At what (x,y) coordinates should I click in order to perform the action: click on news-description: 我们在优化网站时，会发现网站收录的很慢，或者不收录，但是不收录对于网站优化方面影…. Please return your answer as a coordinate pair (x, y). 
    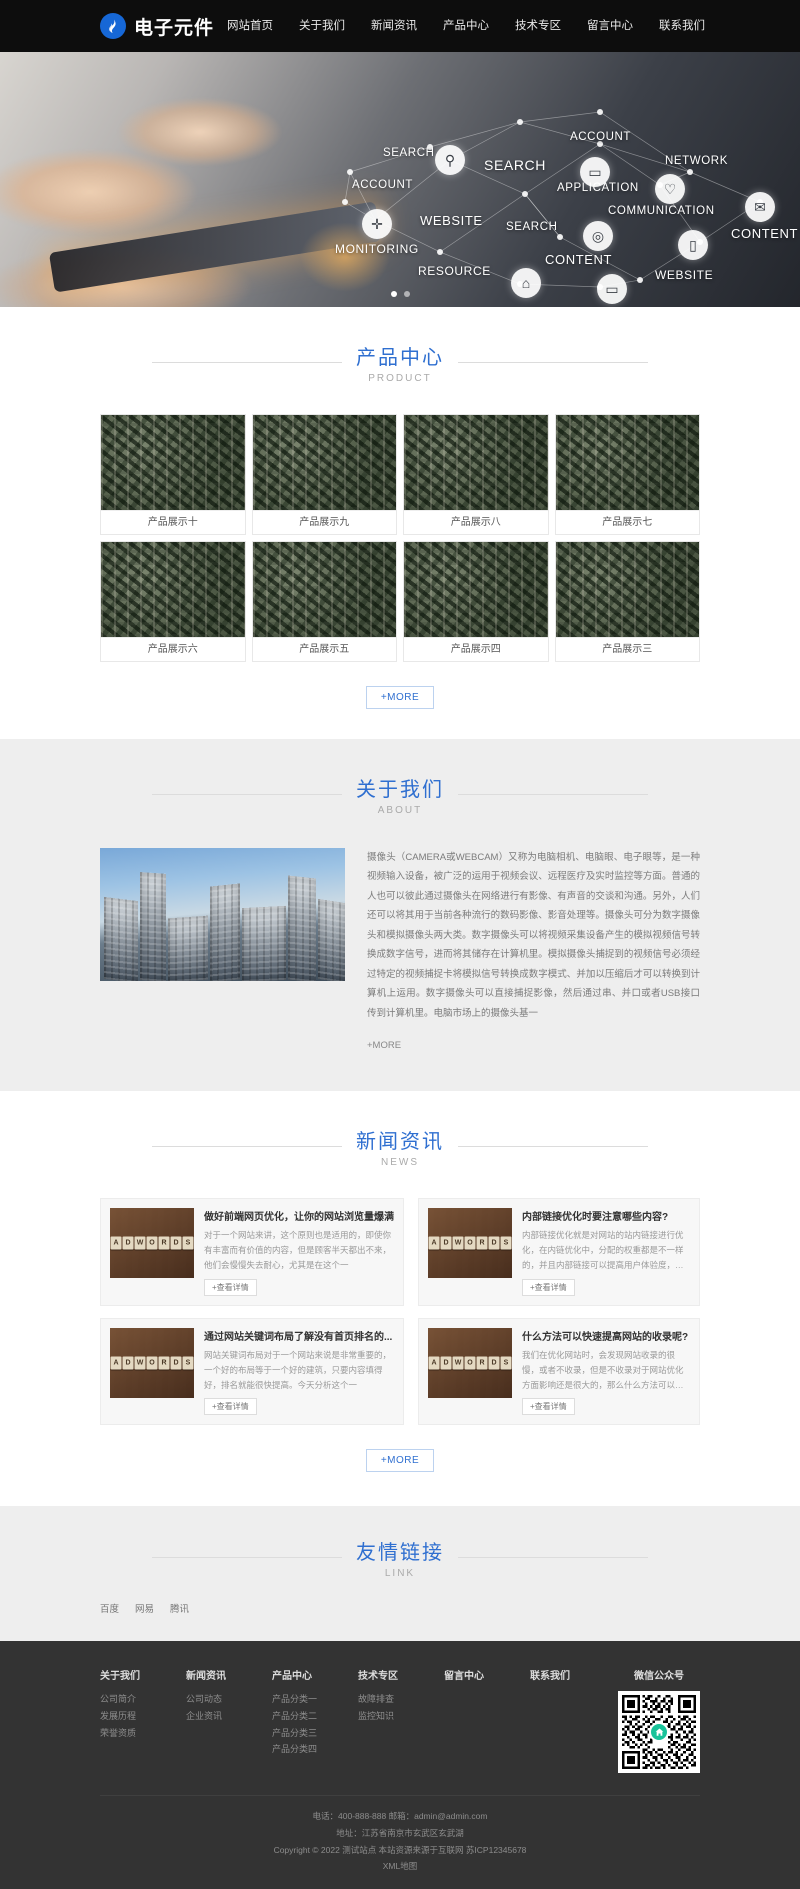
    Looking at the image, I should click on (603, 1369).